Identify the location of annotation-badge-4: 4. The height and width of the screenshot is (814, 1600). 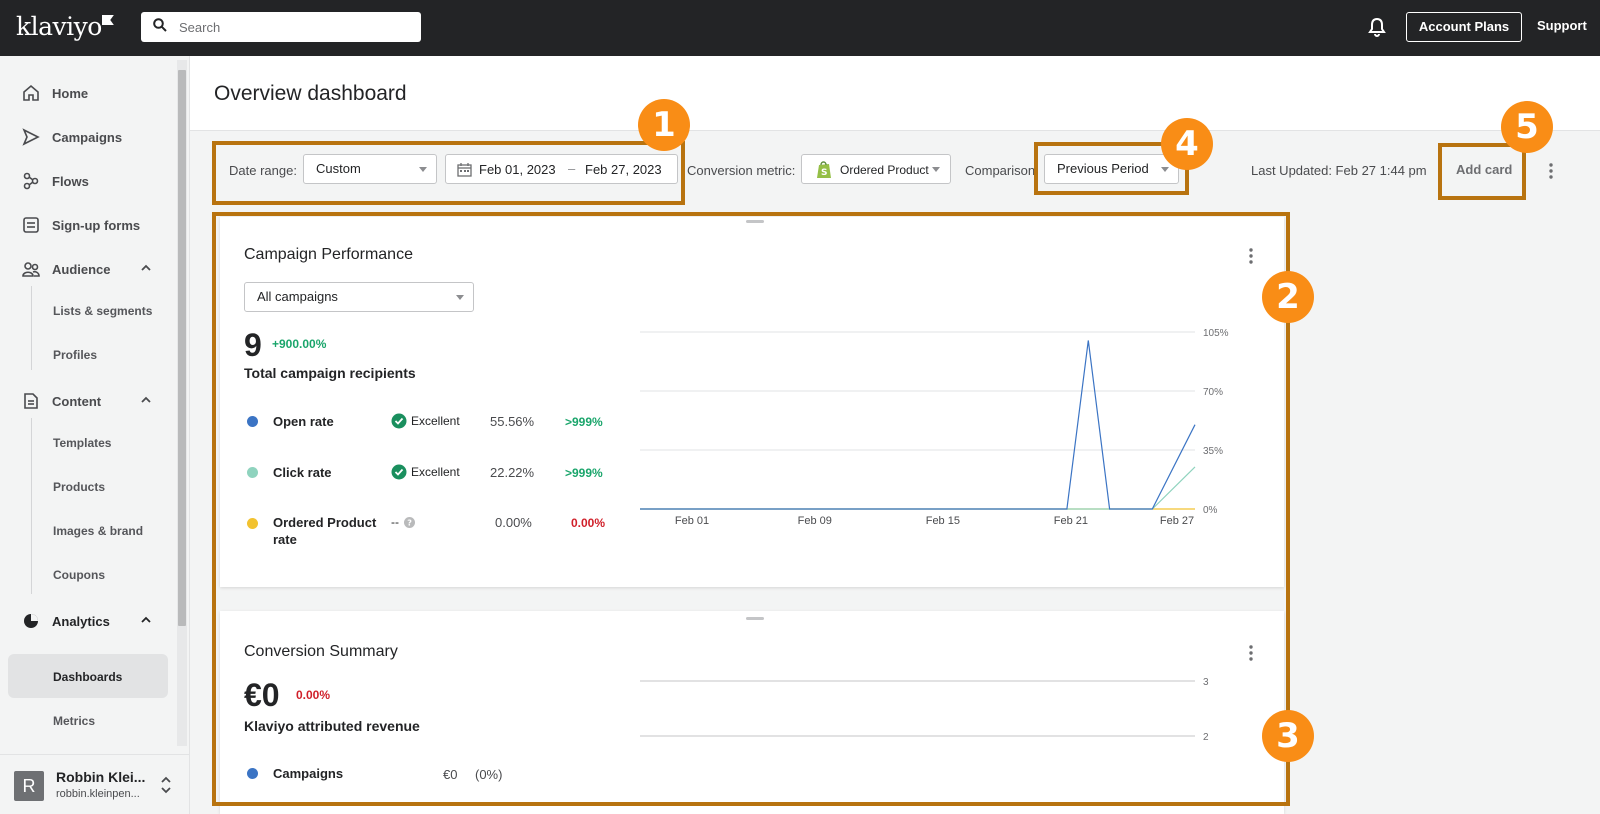
(1187, 144).